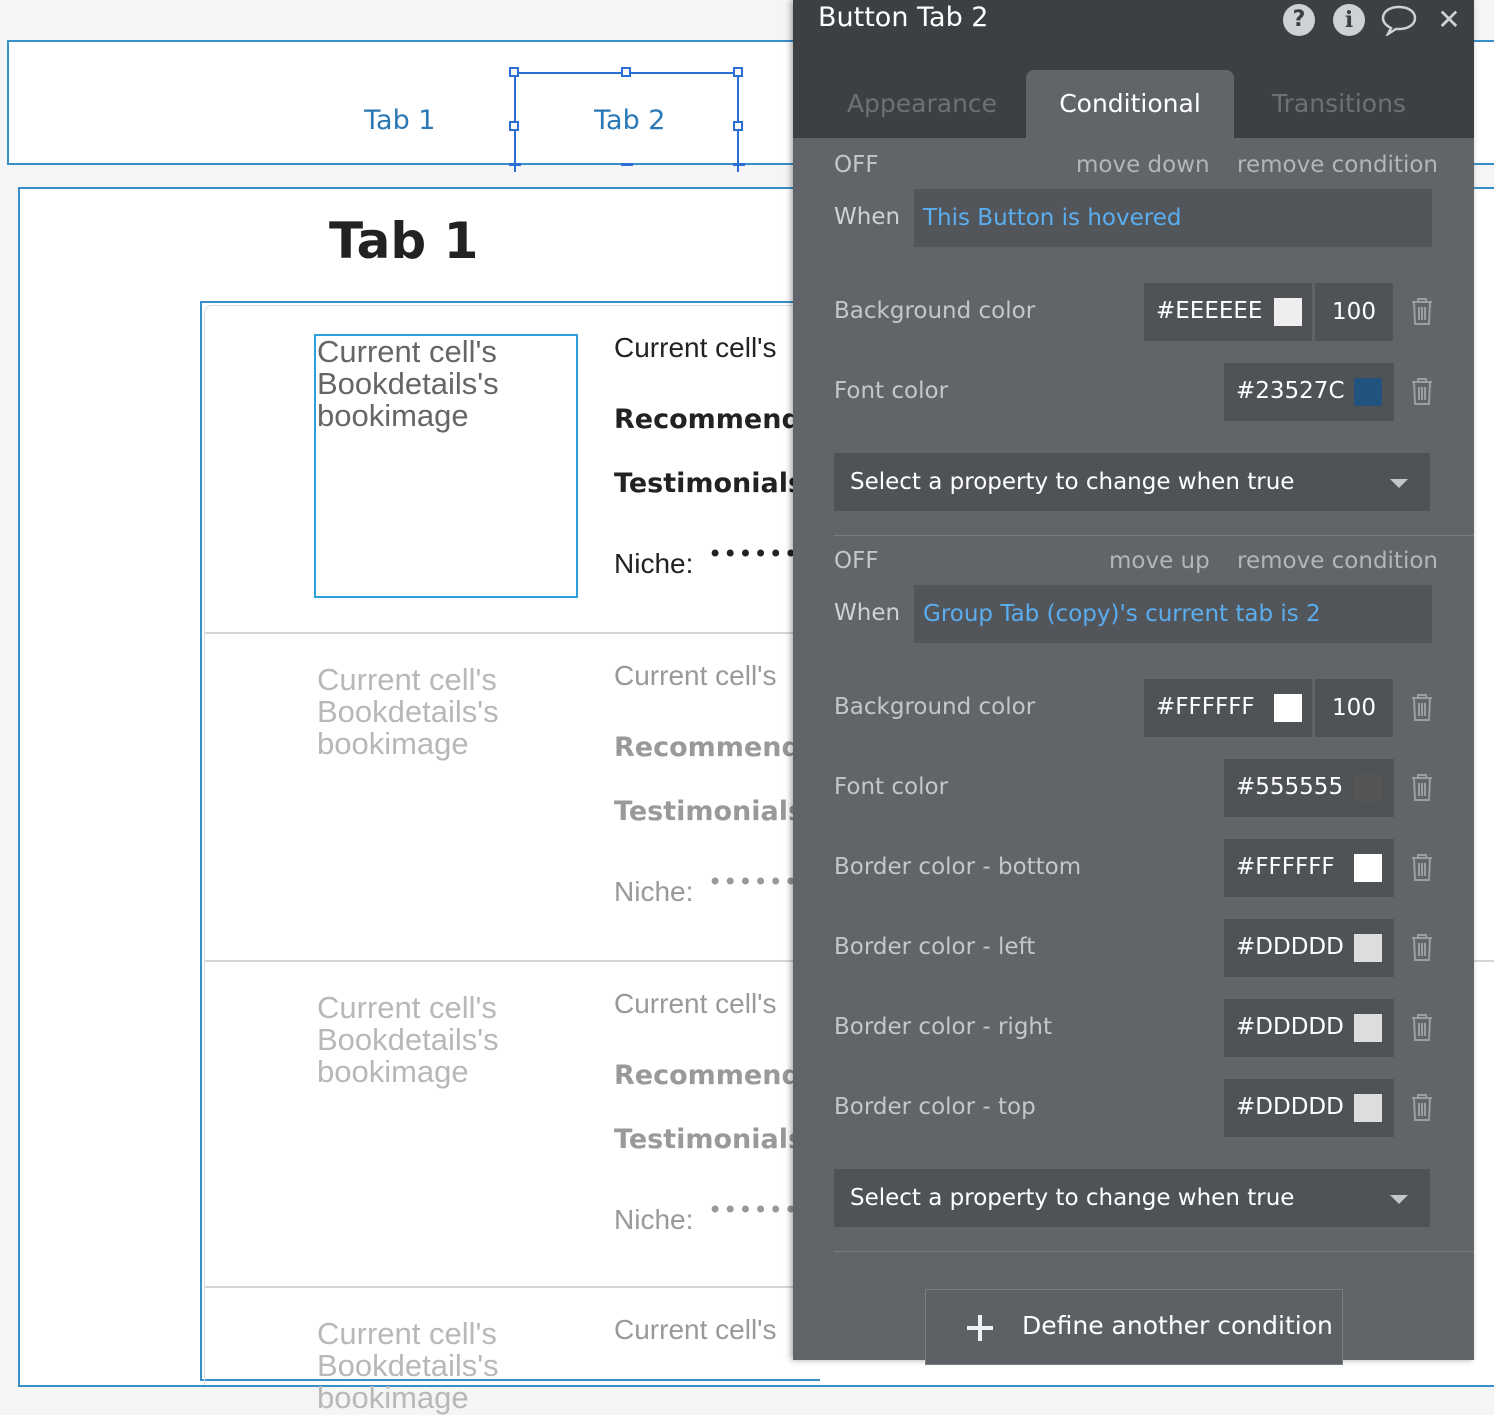  What do you see at coordinates (626, 122) in the screenshot?
I see `selection-outline` at bounding box center [626, 122].